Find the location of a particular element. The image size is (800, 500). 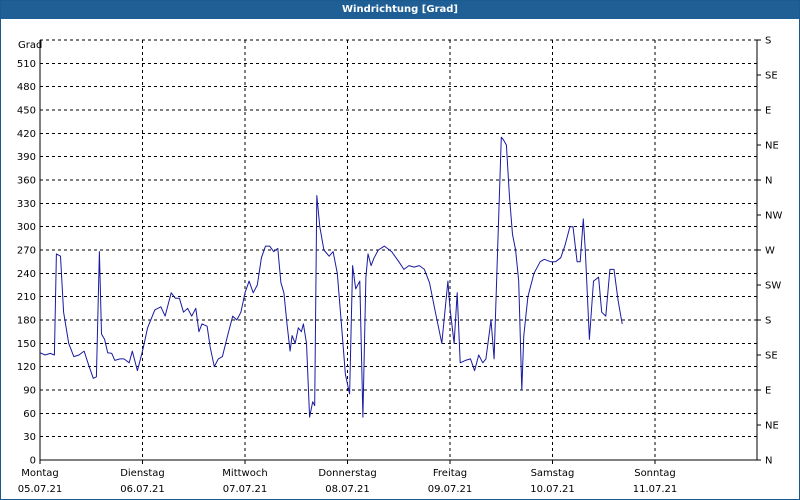

y-tick-label: 420 is located at coordinates (26, 134).